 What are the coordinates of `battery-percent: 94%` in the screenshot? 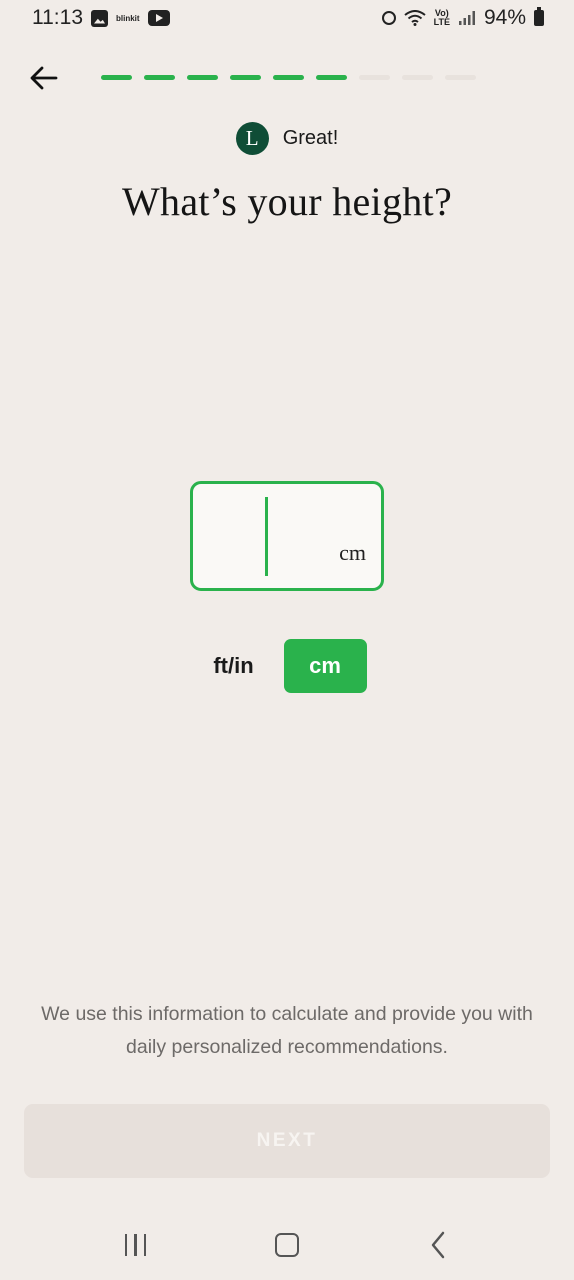 It's located at (504, 17).